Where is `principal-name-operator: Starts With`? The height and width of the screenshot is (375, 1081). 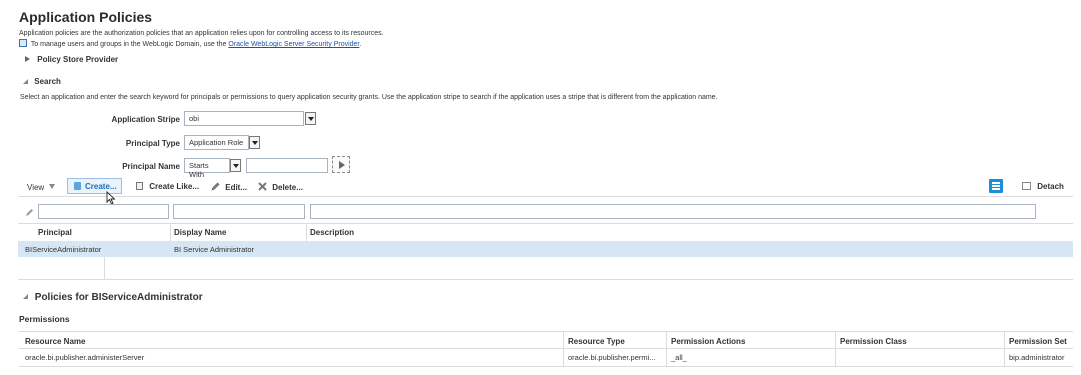 principal-name-operator: Starts With is located at coordinates (207, 168).